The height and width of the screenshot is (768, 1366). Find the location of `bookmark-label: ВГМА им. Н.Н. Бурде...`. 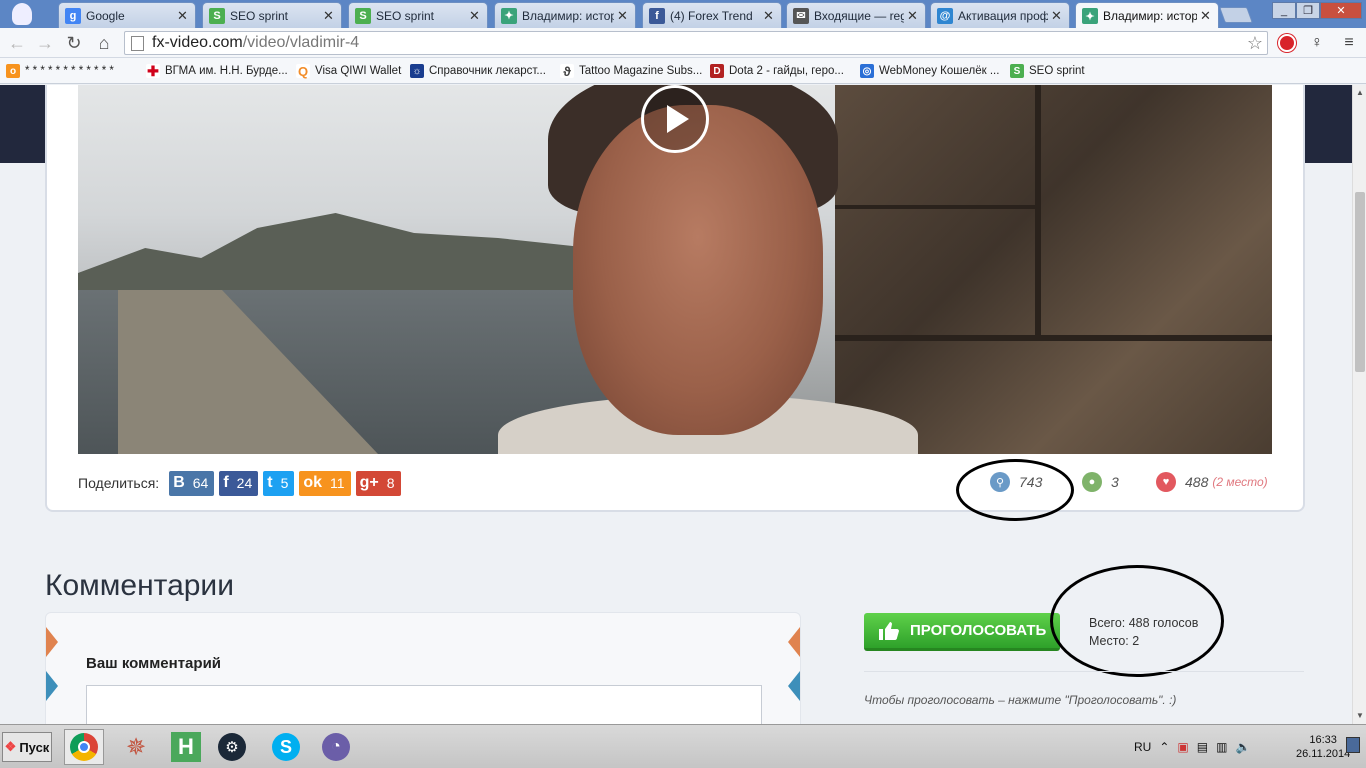

bookmark-label: ВГМА им. Н.Н. Бурде... is located at coordinates (226, 71).